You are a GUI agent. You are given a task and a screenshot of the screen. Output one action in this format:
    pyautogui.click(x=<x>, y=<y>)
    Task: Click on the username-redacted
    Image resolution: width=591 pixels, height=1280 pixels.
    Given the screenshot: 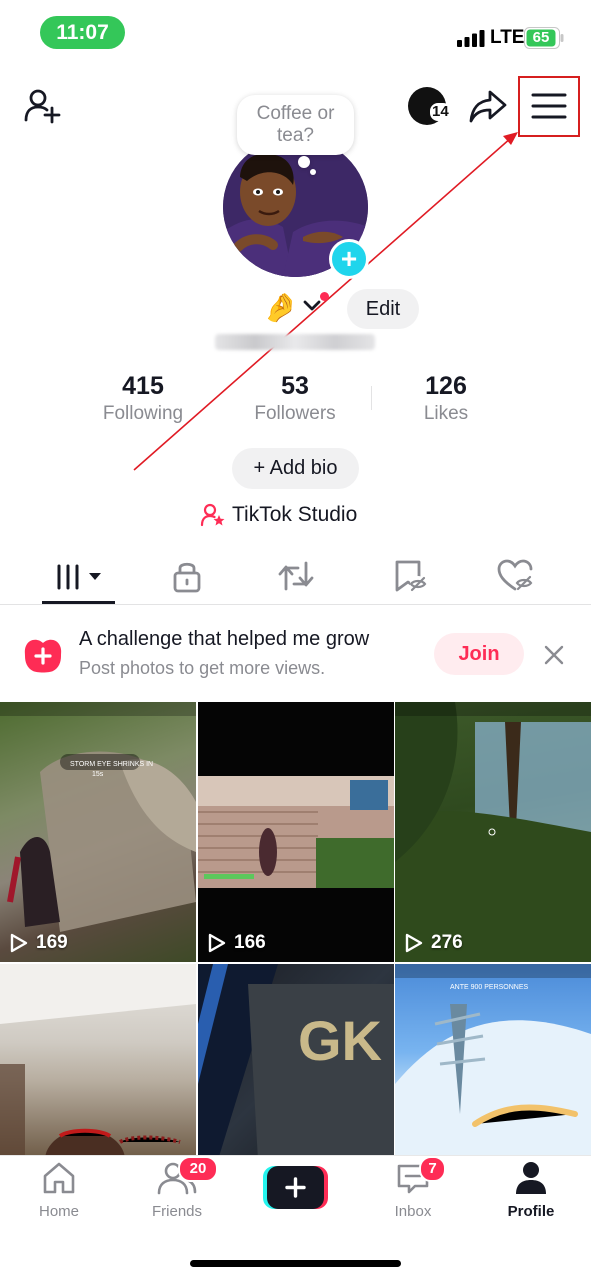 What is the action you would take?
    pyautogui.click(x=295, y=342)
    